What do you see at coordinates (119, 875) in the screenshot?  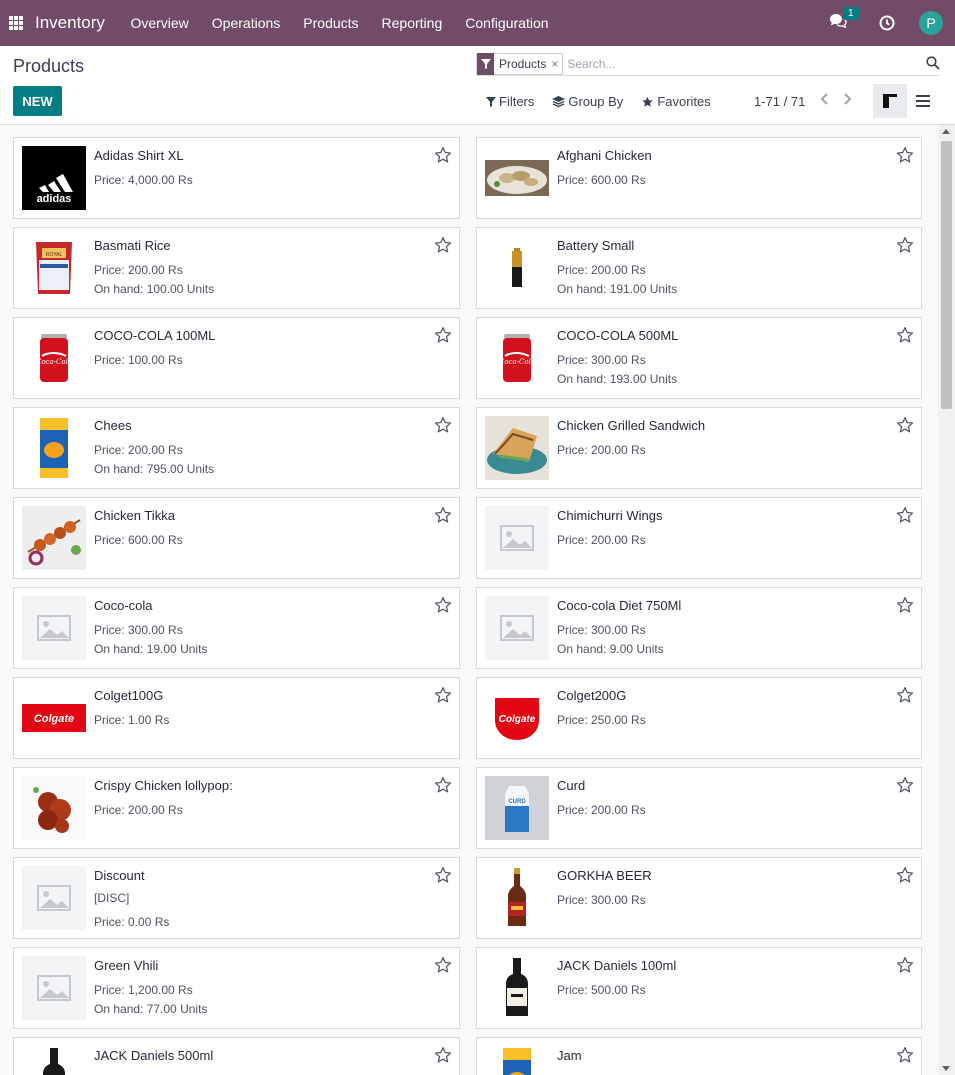 I see `product-name: Discount` at bounding box center [119, 875].